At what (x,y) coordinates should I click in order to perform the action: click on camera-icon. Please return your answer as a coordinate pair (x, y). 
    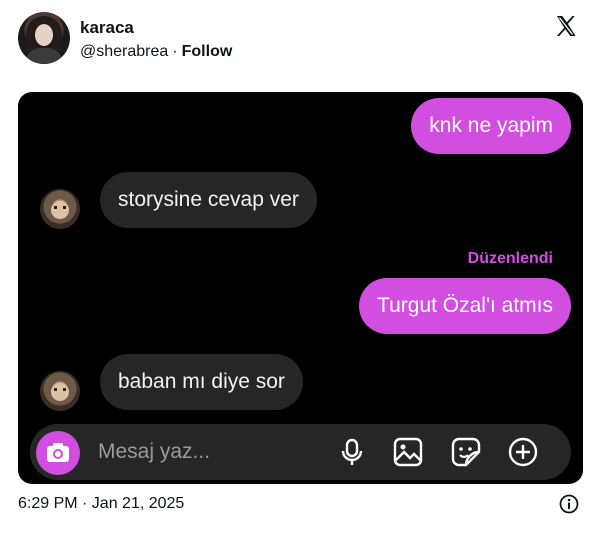
    Looking at the image, I should click on (58, 452).